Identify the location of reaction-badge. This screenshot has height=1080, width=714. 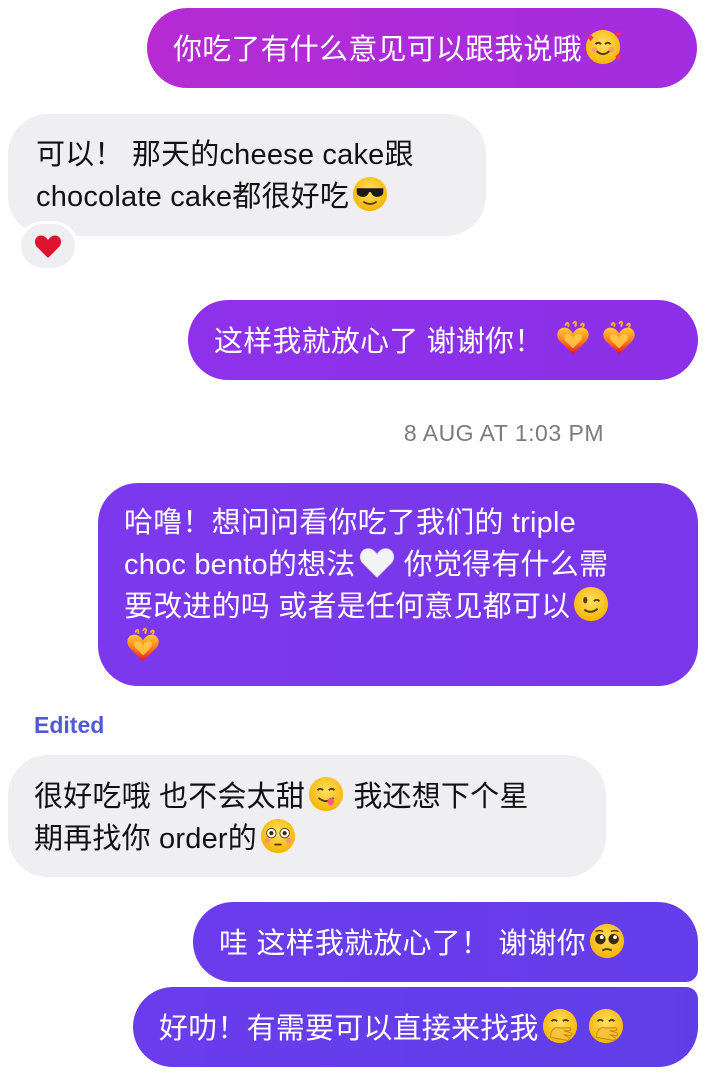
(48, 246).